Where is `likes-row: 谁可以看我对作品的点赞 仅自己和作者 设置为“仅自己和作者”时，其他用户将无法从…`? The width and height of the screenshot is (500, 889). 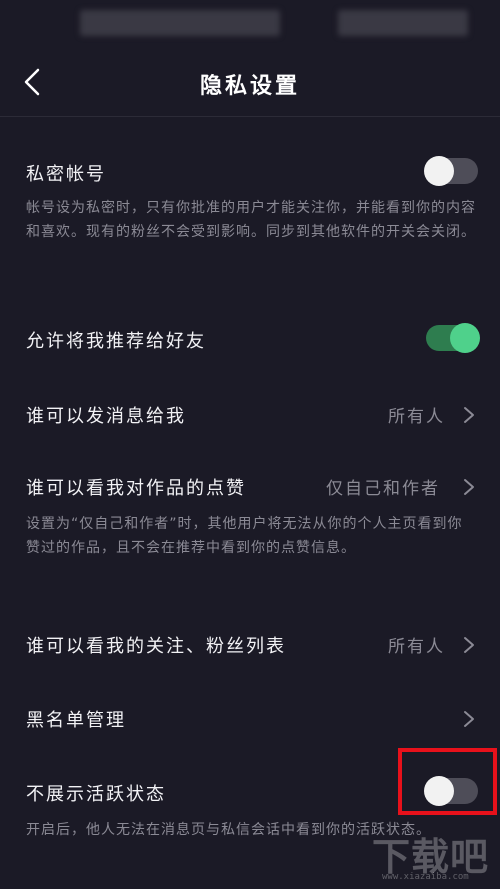
likes-row: 谁可以看我对作品的点赞 仅自己和作者 设置为“仅自己和作者”时，其他用户将无法从… is located at coordinates (250, 527).